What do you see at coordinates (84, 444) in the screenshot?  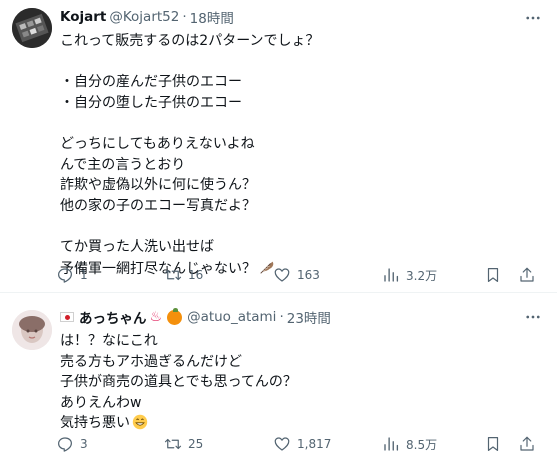 I see `reply-count: 3` at bounding box center [84, 444].